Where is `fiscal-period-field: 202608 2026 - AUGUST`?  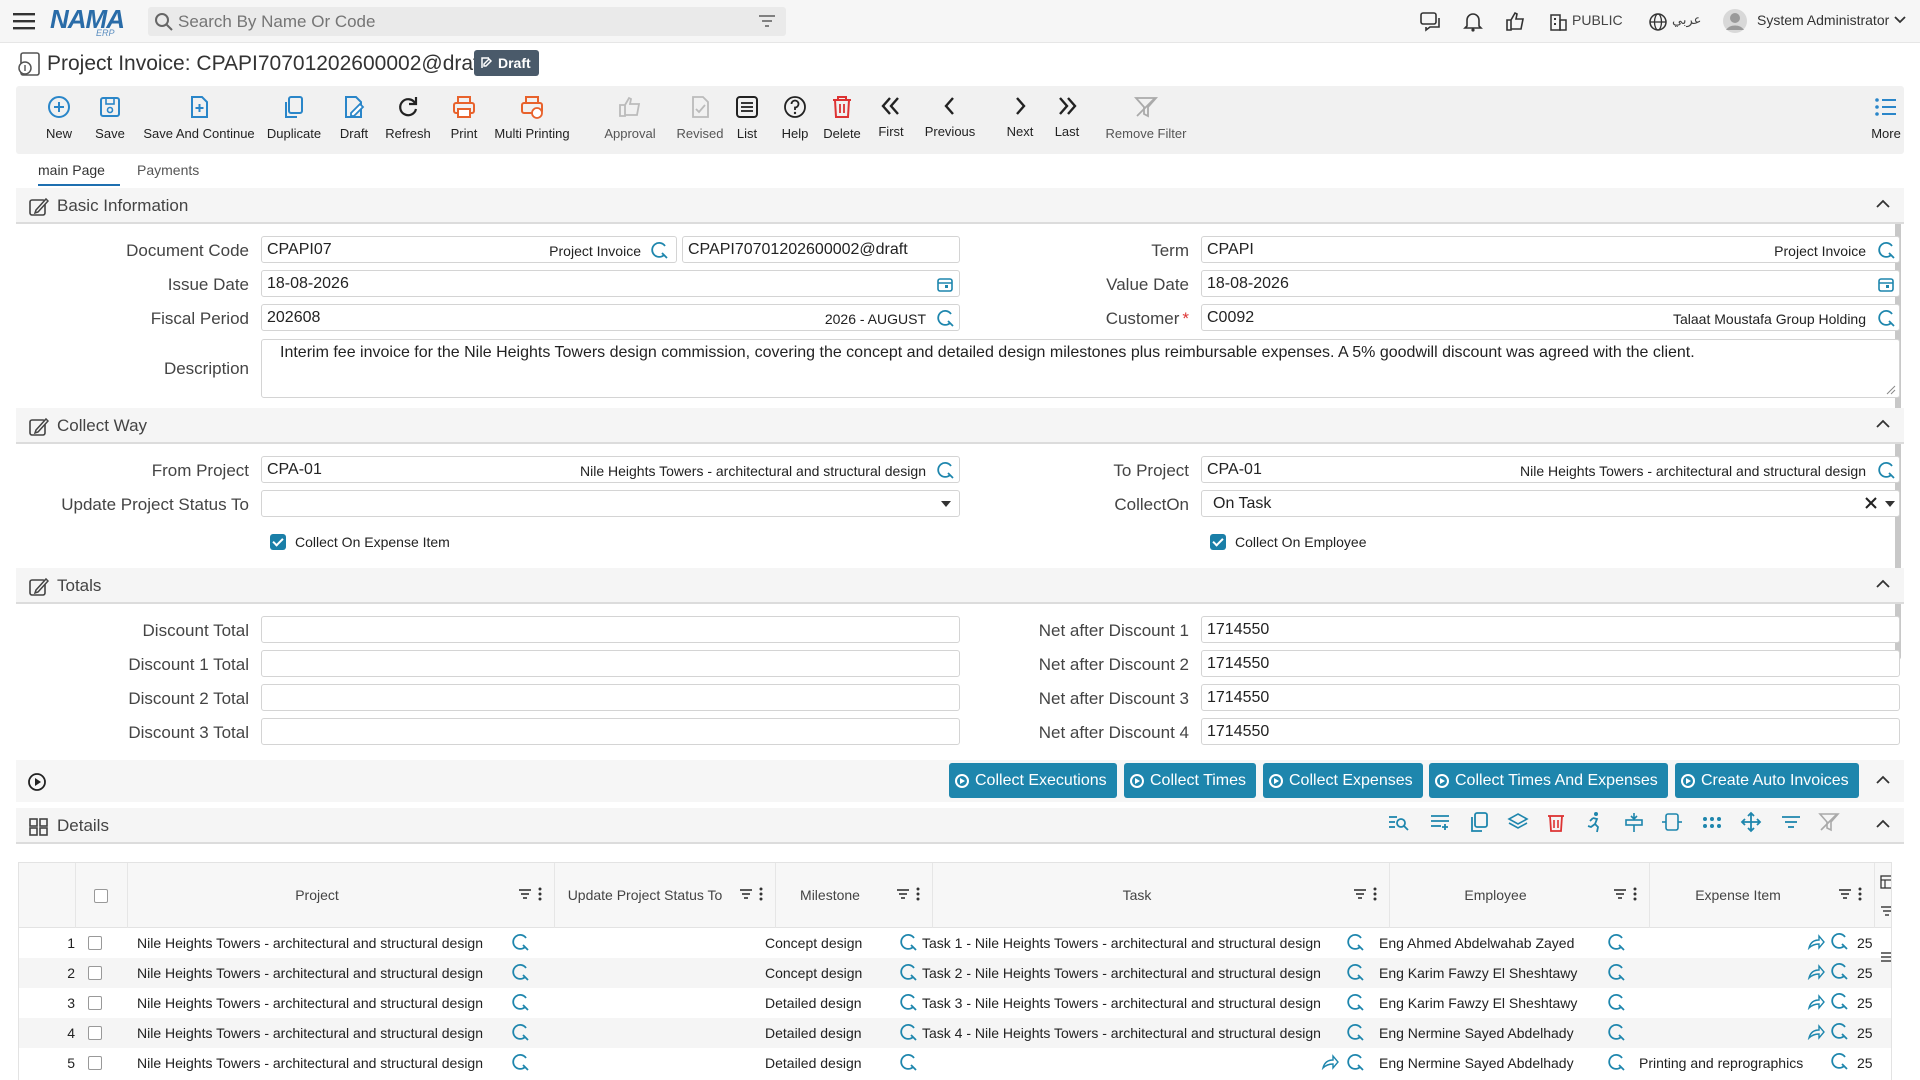 fiscal-period-field: 202608 2026 - AUGUST is located at coordinates (610, 317).